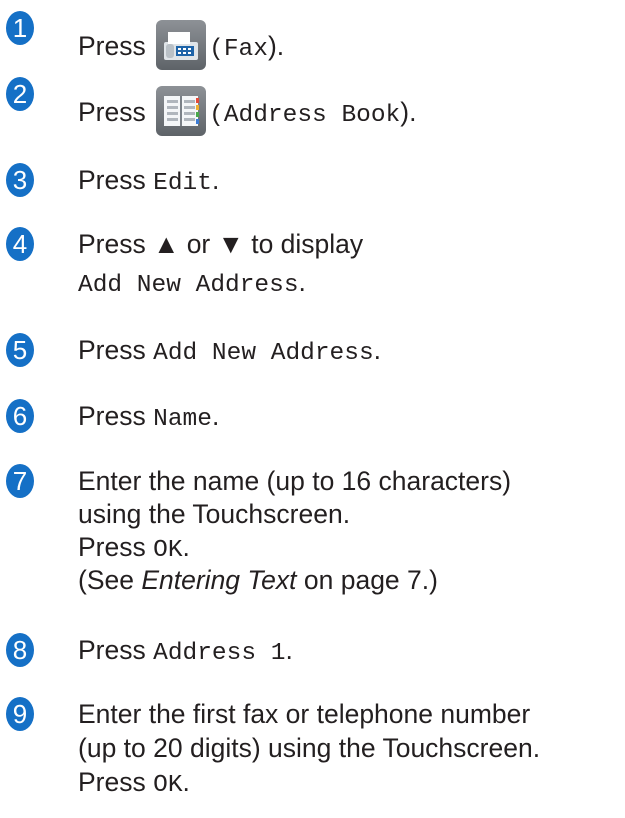 Image resolution: width=625 pixels, height=818 pixels. Describe the element at coordinates (214, 514) in the screenshot. I see `step-7-line-2: using the Touchscreen.` at that location.